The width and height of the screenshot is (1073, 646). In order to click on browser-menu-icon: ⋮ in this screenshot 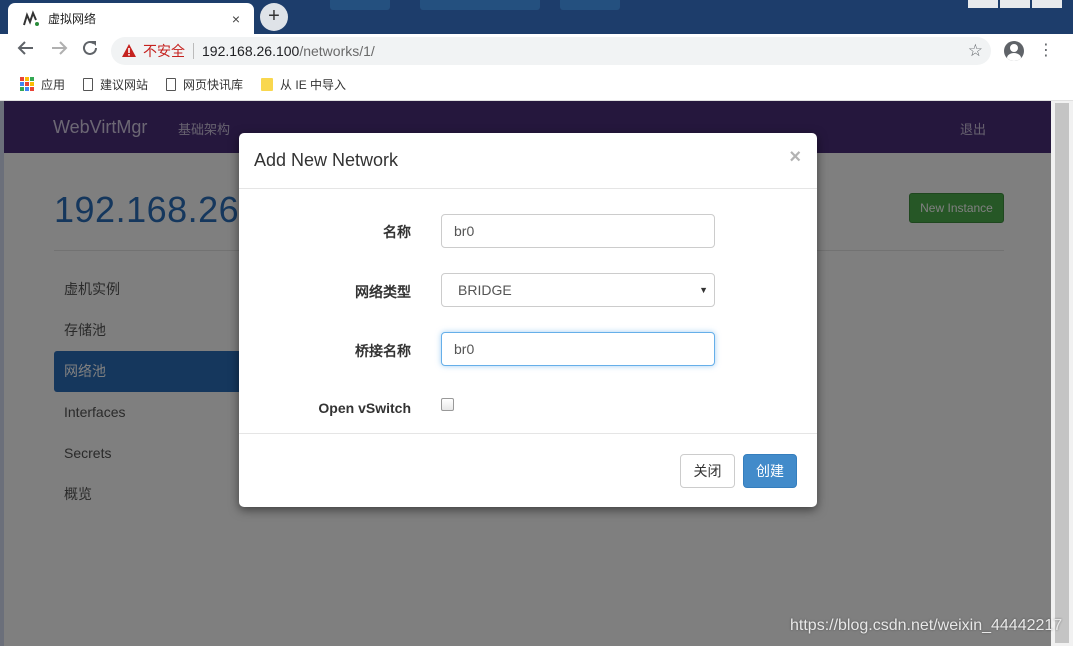, I will do `click(1046, 51)`.